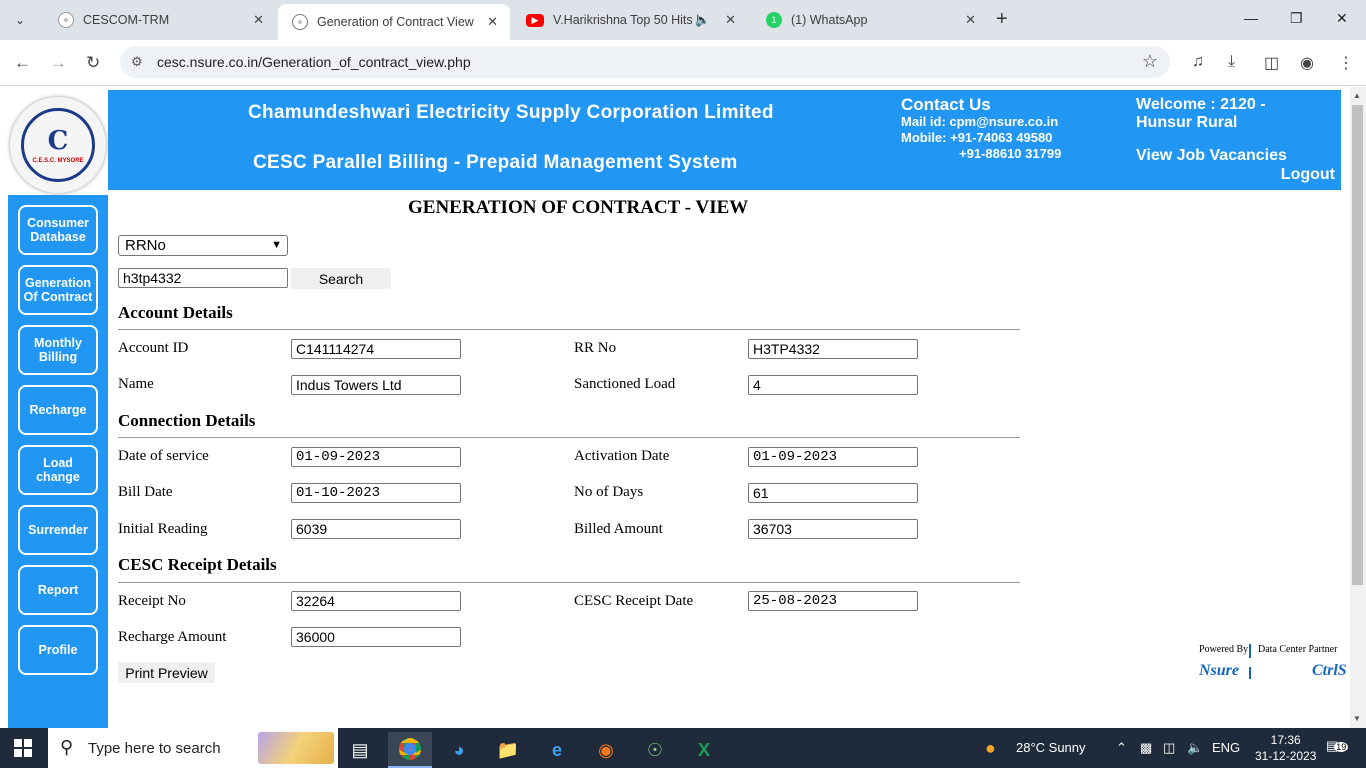  What do you see at coordinates (22, 63) in the screenshot?
I see `back-arrow-icon: ←` at bounding box center [22, 63].